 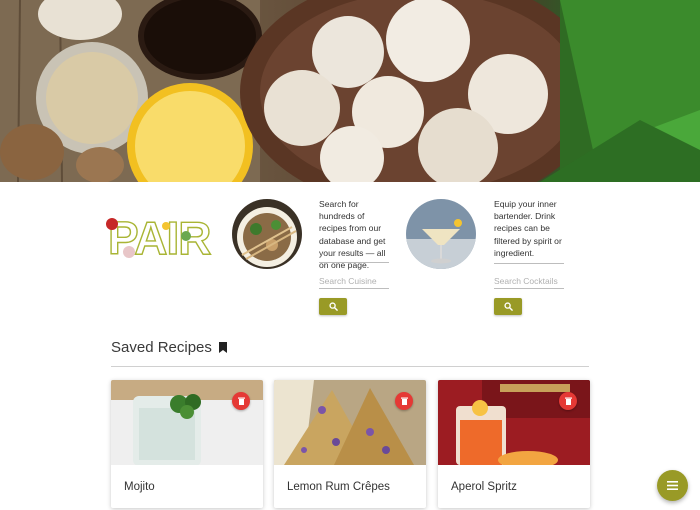 I want to click on logo-text: PAIR, so click(x=159, y=237).